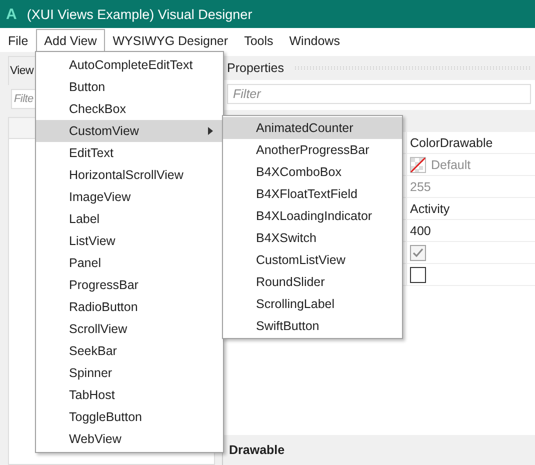  Describe the element at coordinates (312, 150) in the screenshot. I see `menu-entry: AnotherProgressBar` at that location.